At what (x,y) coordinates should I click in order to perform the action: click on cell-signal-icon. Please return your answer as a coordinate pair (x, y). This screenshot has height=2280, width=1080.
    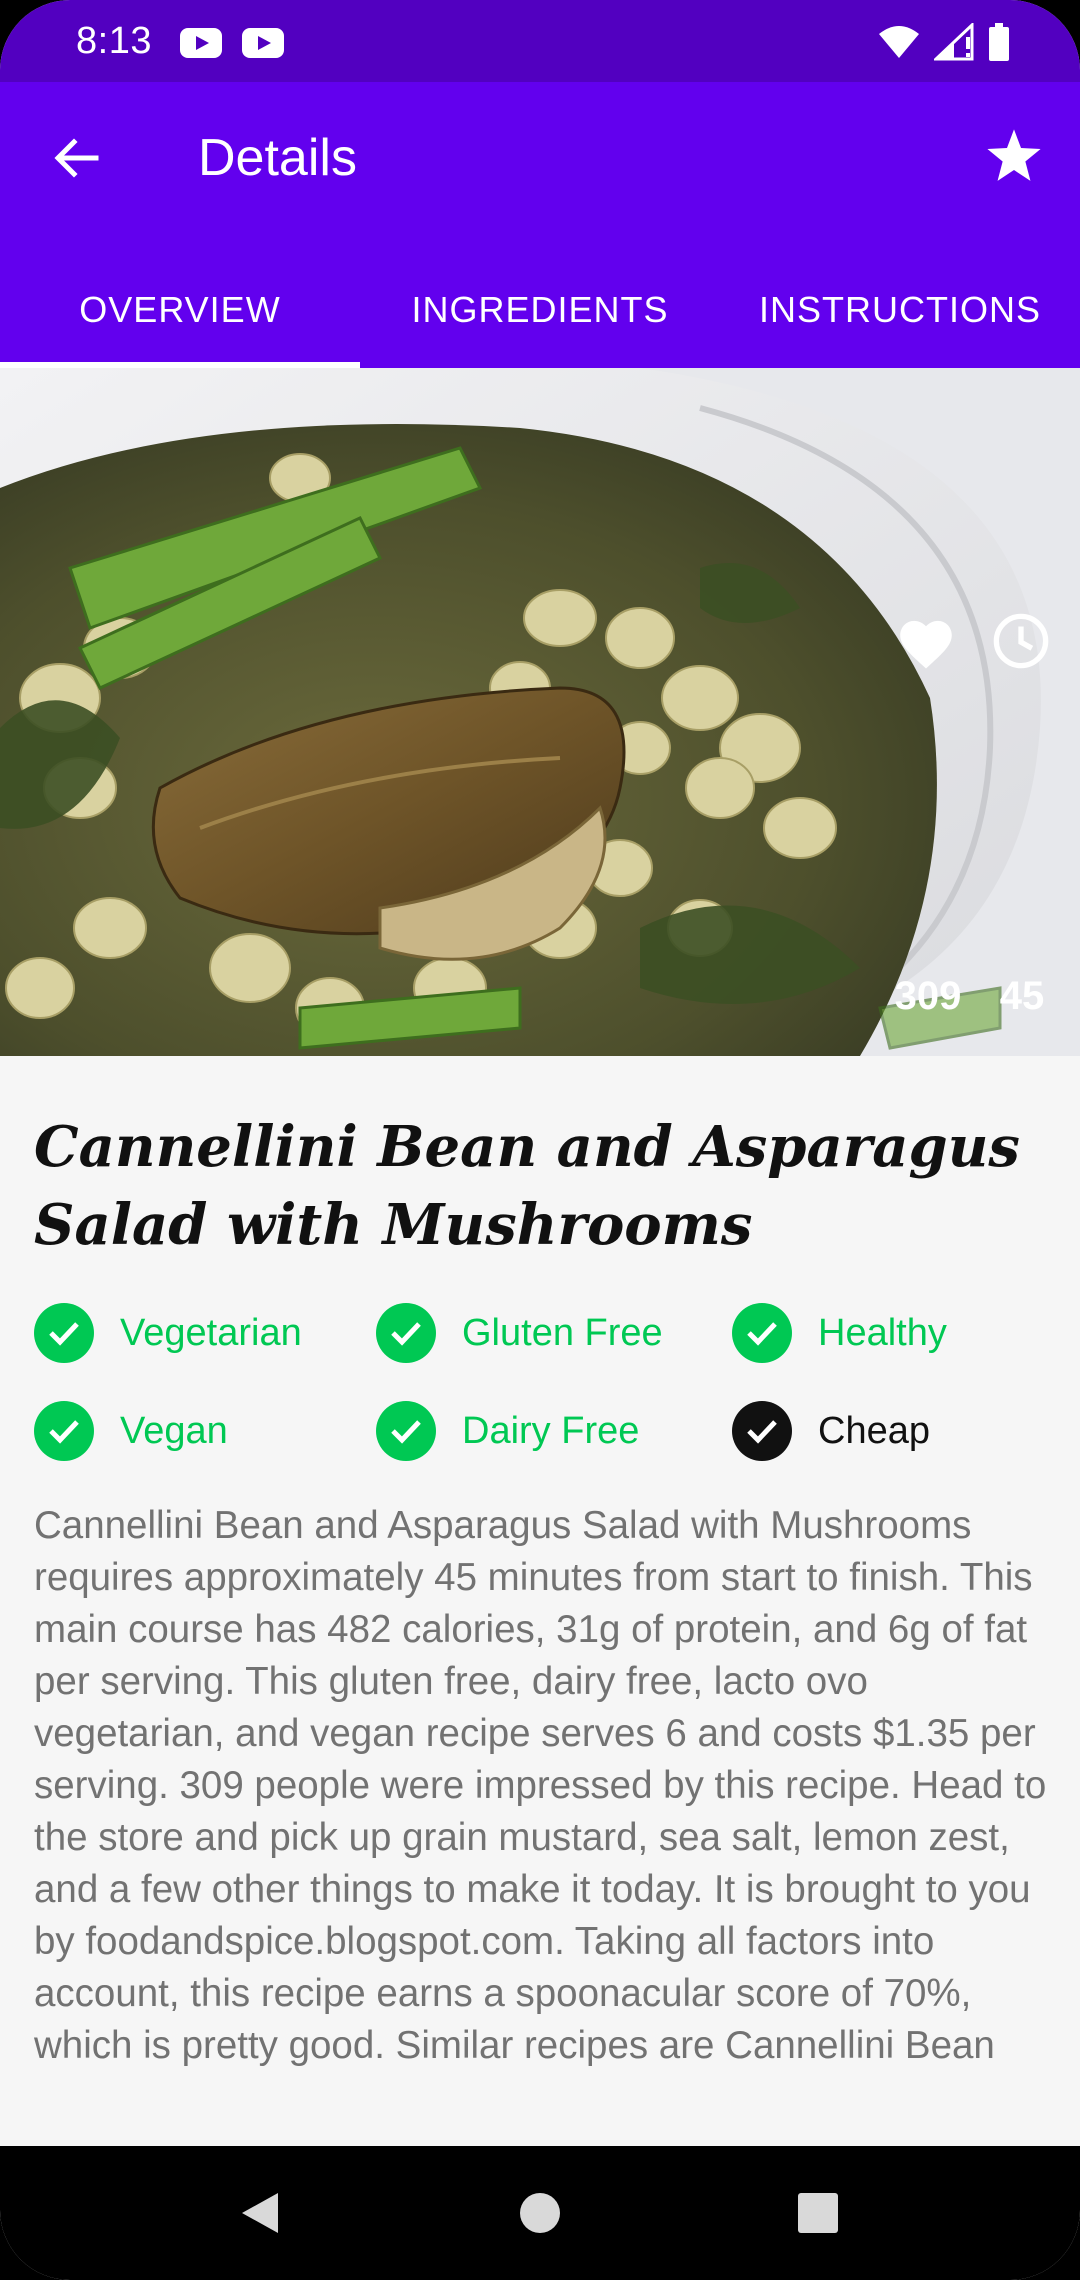
    Looking at the image, I should click on (954, 42).